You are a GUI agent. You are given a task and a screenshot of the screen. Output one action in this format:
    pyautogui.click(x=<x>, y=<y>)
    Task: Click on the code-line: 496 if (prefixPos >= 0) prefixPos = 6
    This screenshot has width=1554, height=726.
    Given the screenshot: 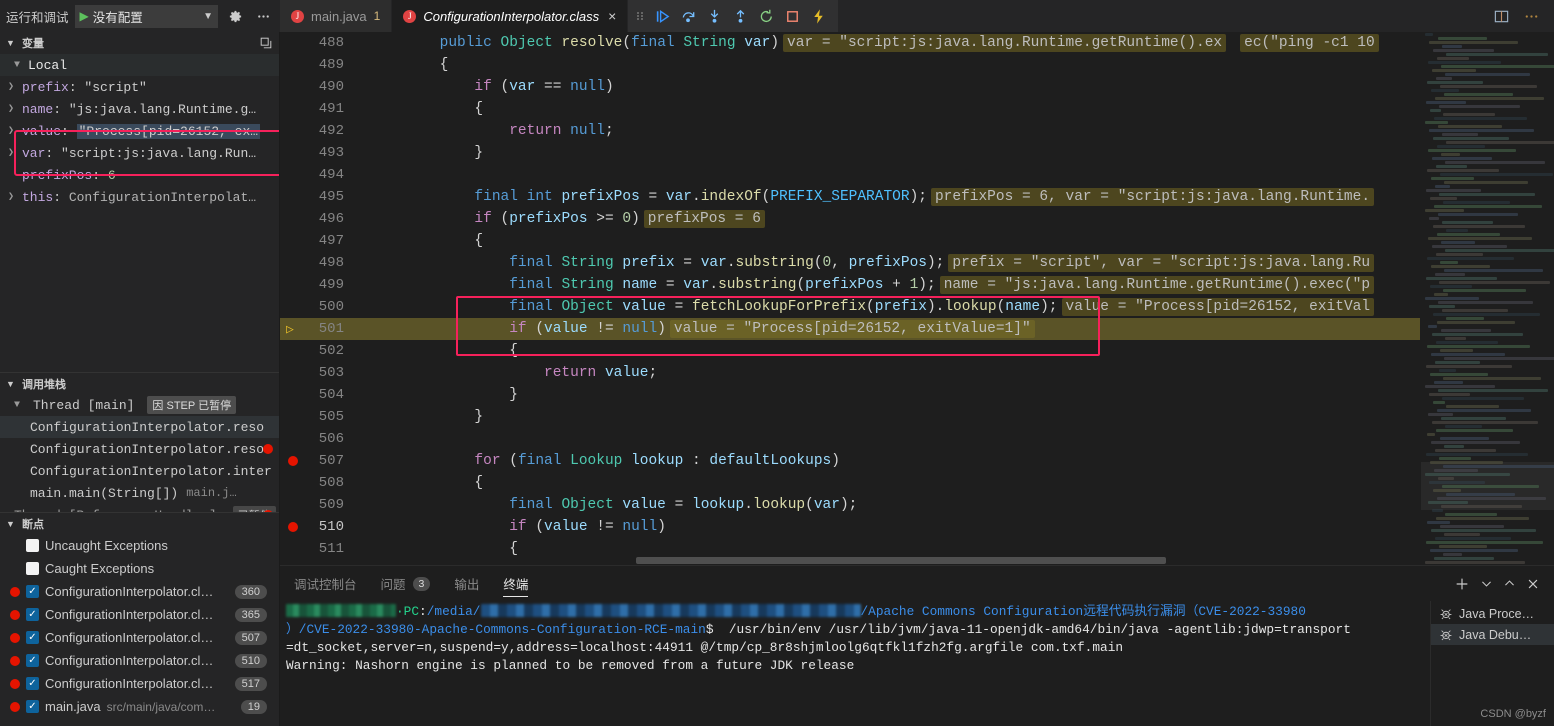 What is the action you would take?
    pyautogui.click(x=850, y=219)
    